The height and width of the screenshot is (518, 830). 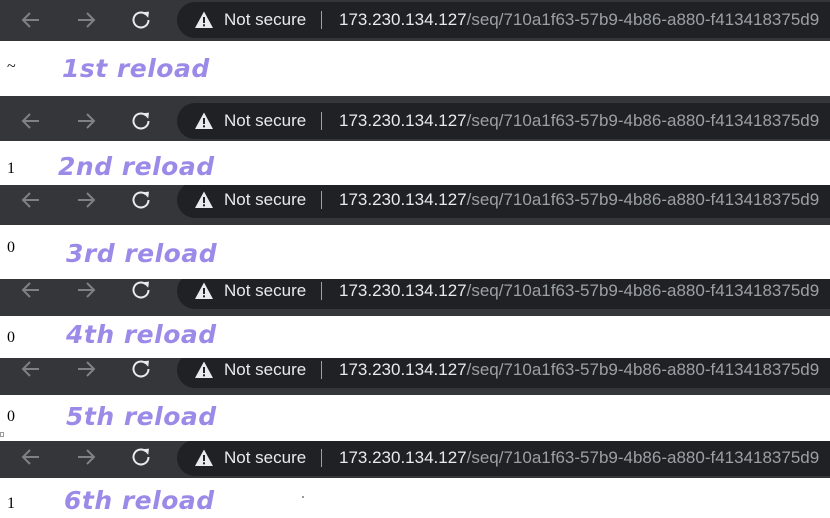 I want to click on page-content: 1 2nd reload, so click(x=415, y=163).